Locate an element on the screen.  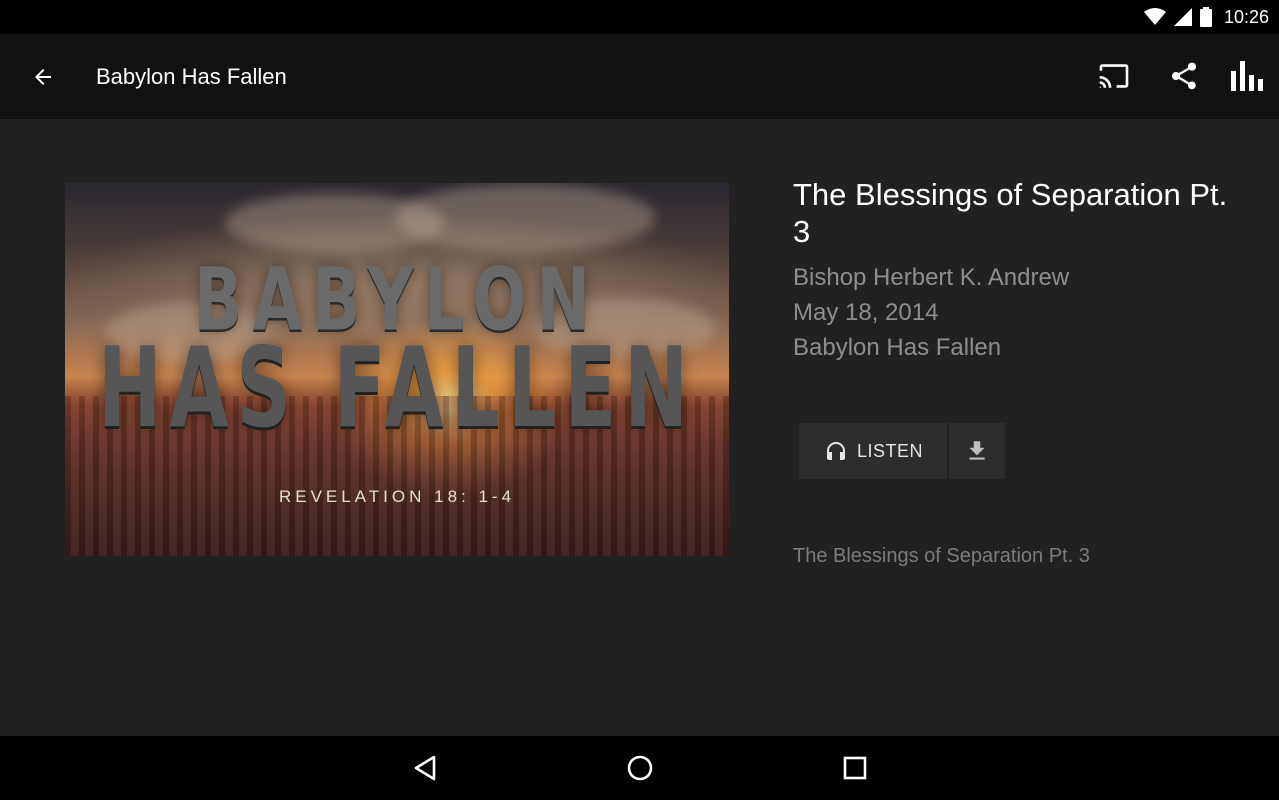
navigation-bar is located at coordinates (639, 768).